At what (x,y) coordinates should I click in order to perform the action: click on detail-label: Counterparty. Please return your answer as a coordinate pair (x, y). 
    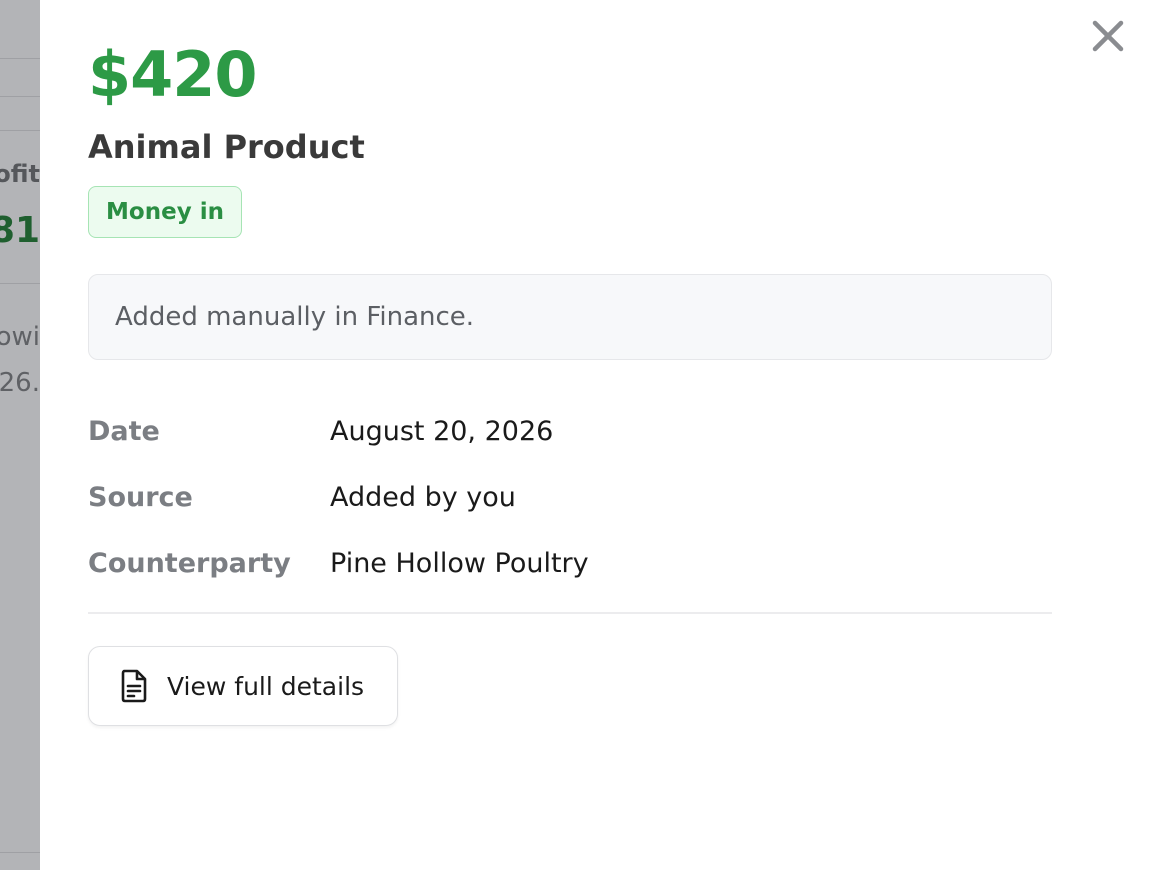
    Looking at the image, I should click on (189, 563).